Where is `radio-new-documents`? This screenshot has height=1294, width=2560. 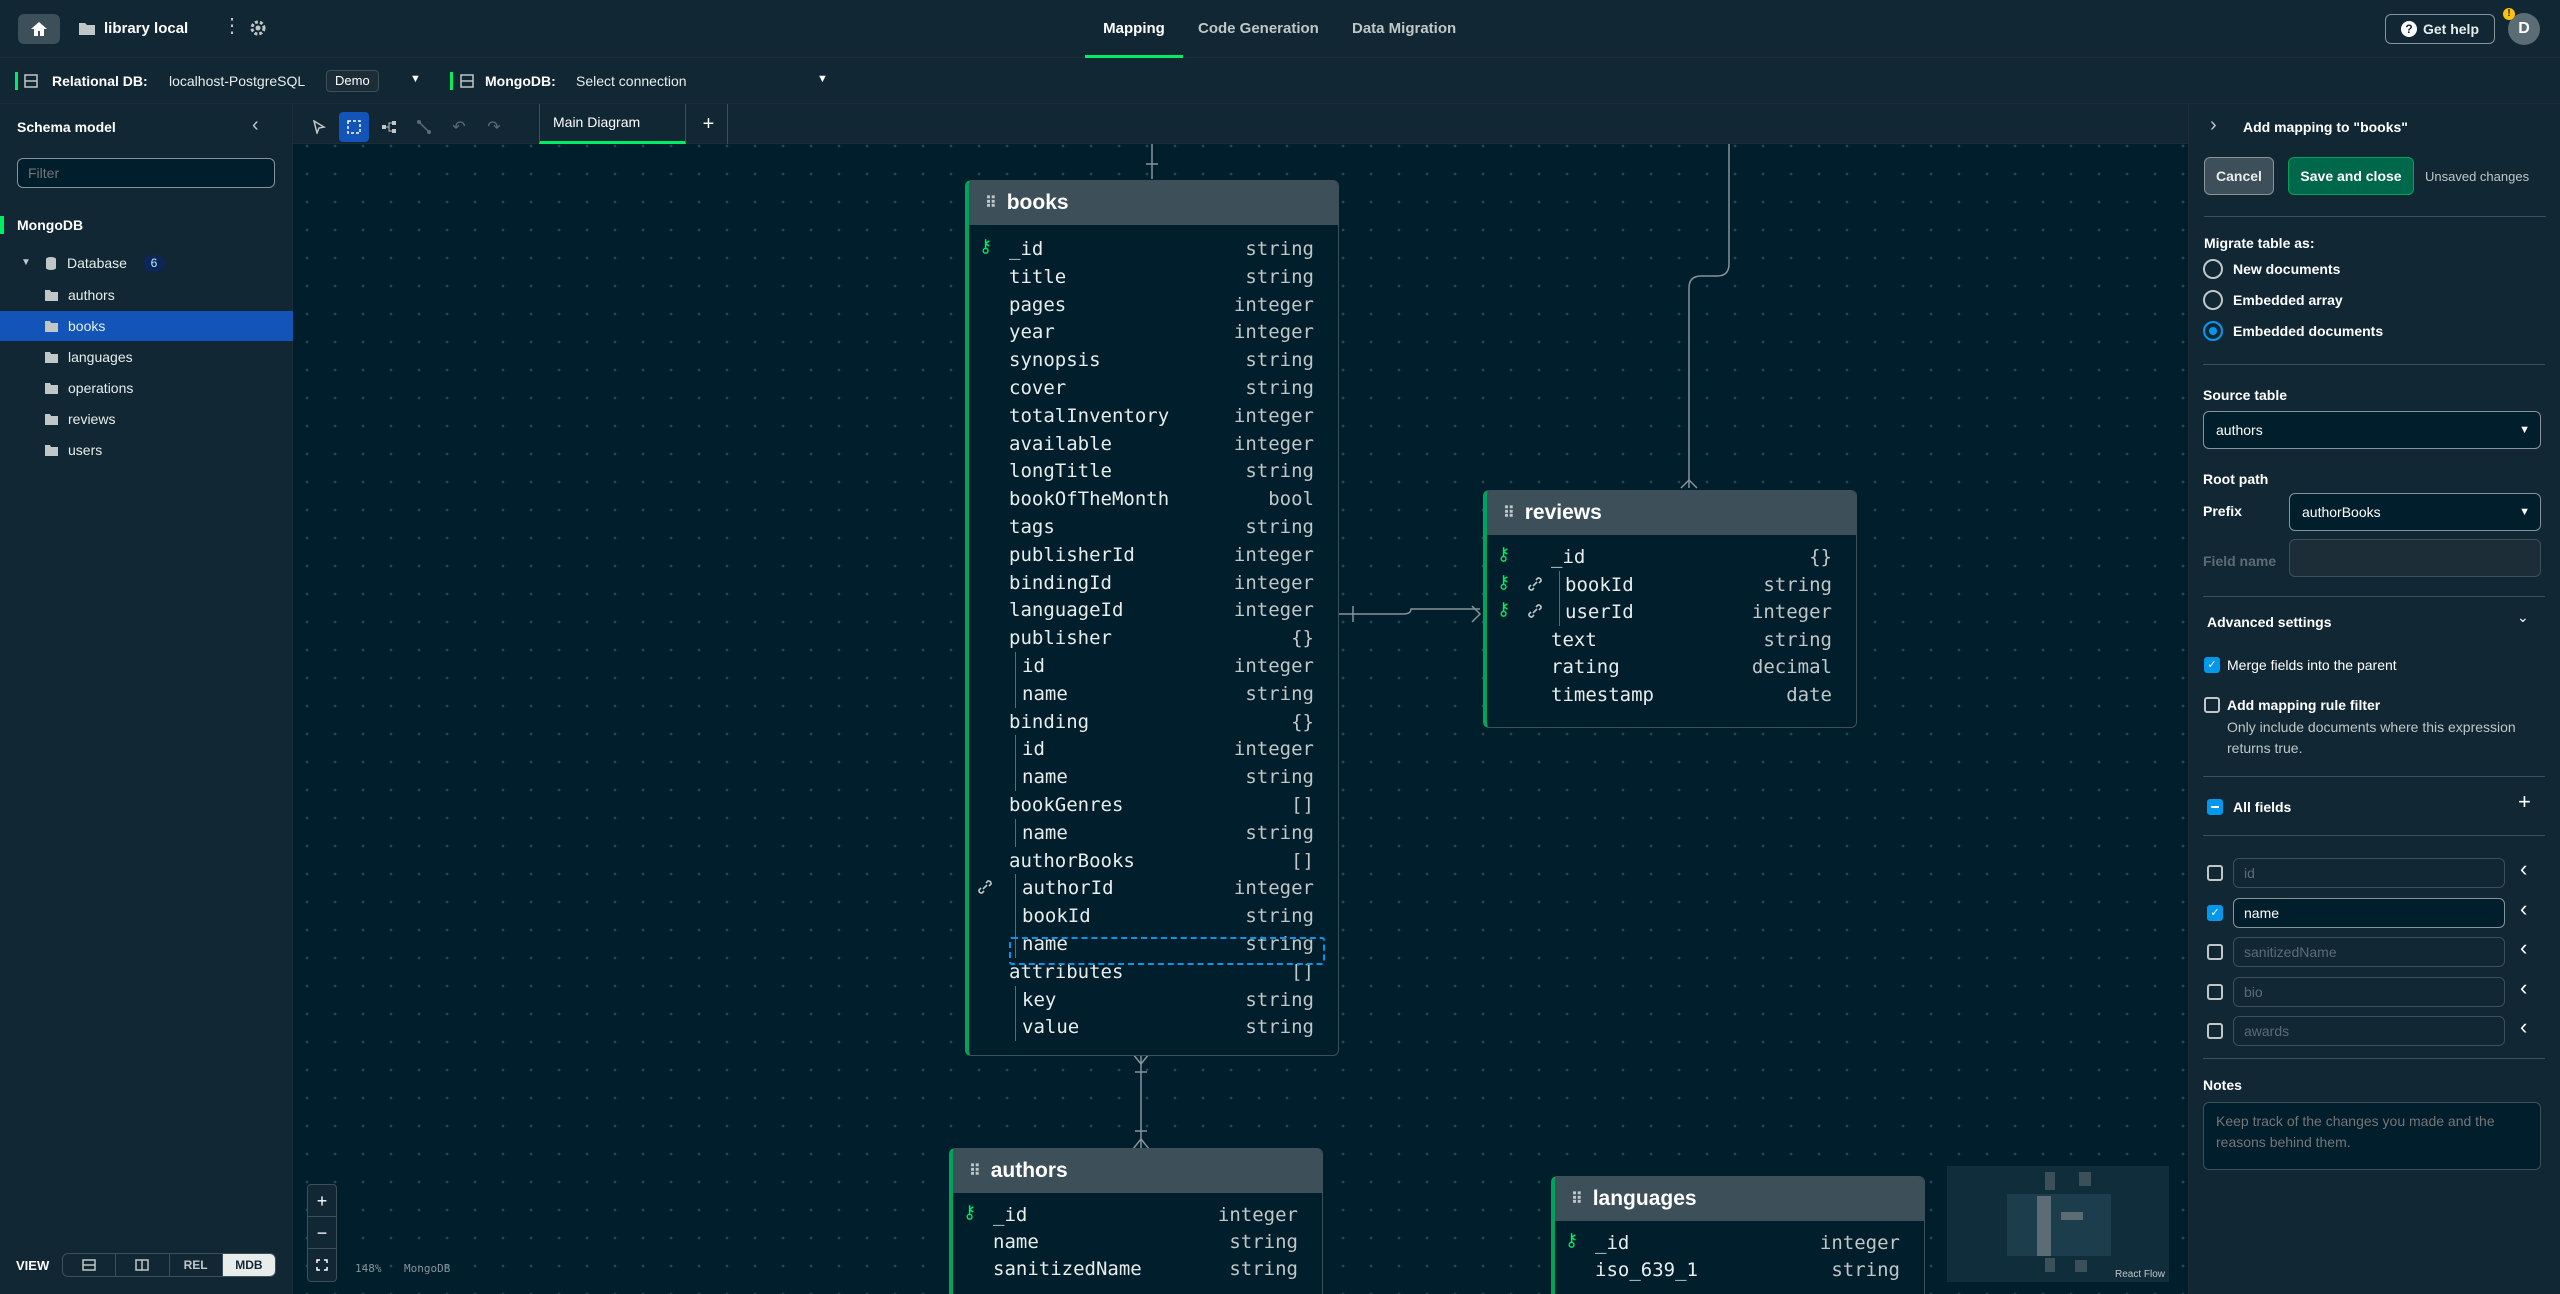
radio-new-documents is located at coordinates (2213, 269).